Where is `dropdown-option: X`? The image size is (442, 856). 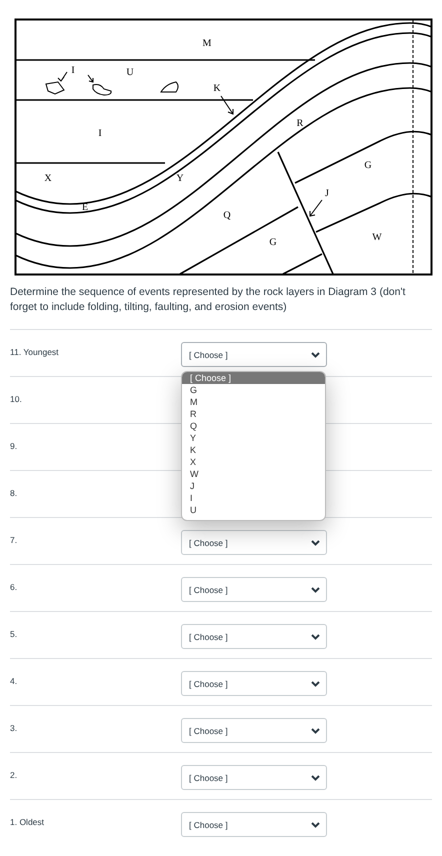
dropdown-option: X is located at coordinates (253, 462).